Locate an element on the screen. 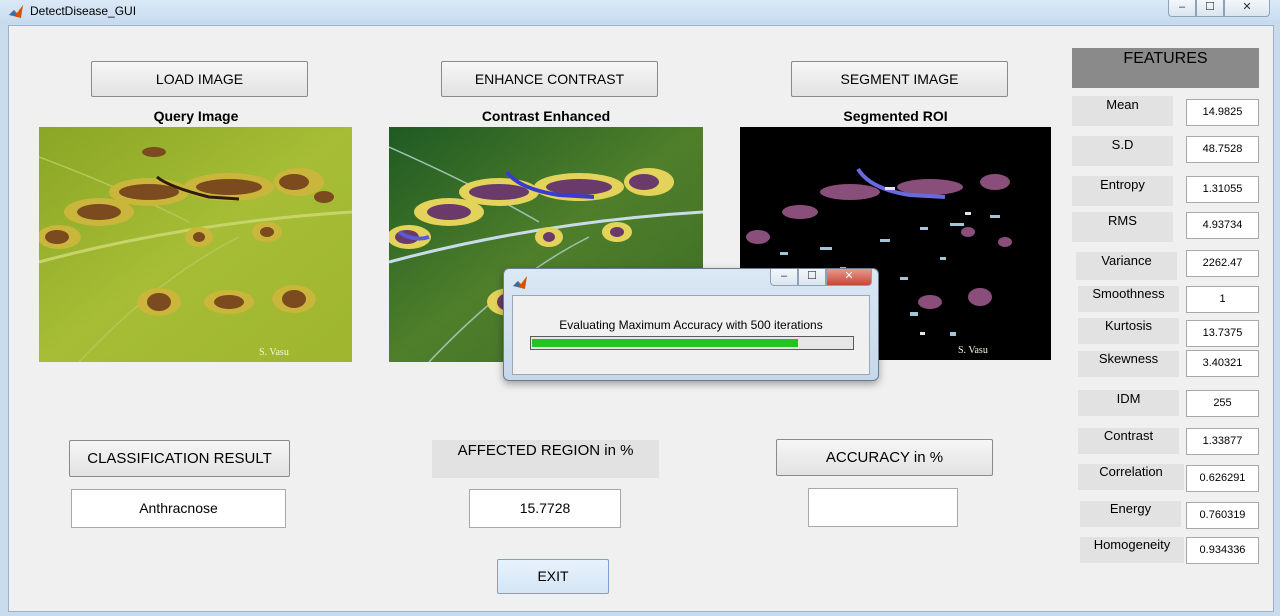  progress-bar is located at coordinates (692, 343).